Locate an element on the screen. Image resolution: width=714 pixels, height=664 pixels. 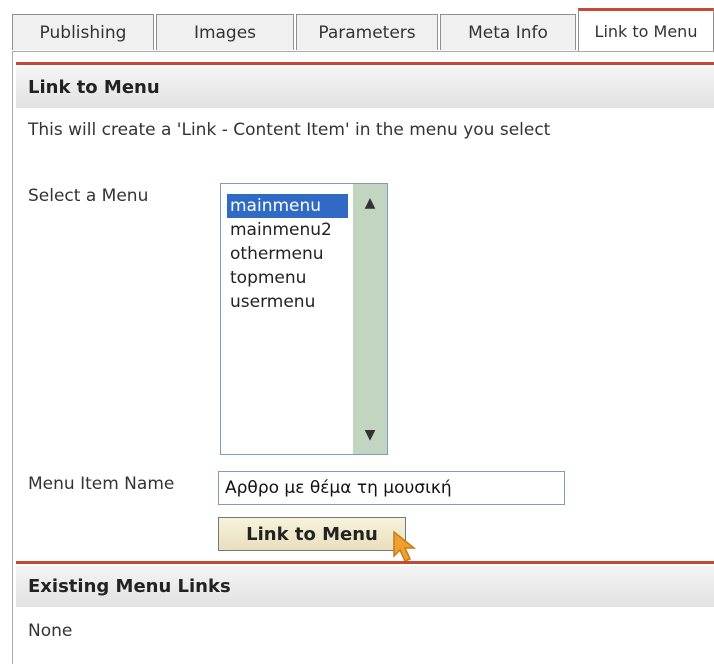
menu-item-name-input is located at coordinates (391, 488).